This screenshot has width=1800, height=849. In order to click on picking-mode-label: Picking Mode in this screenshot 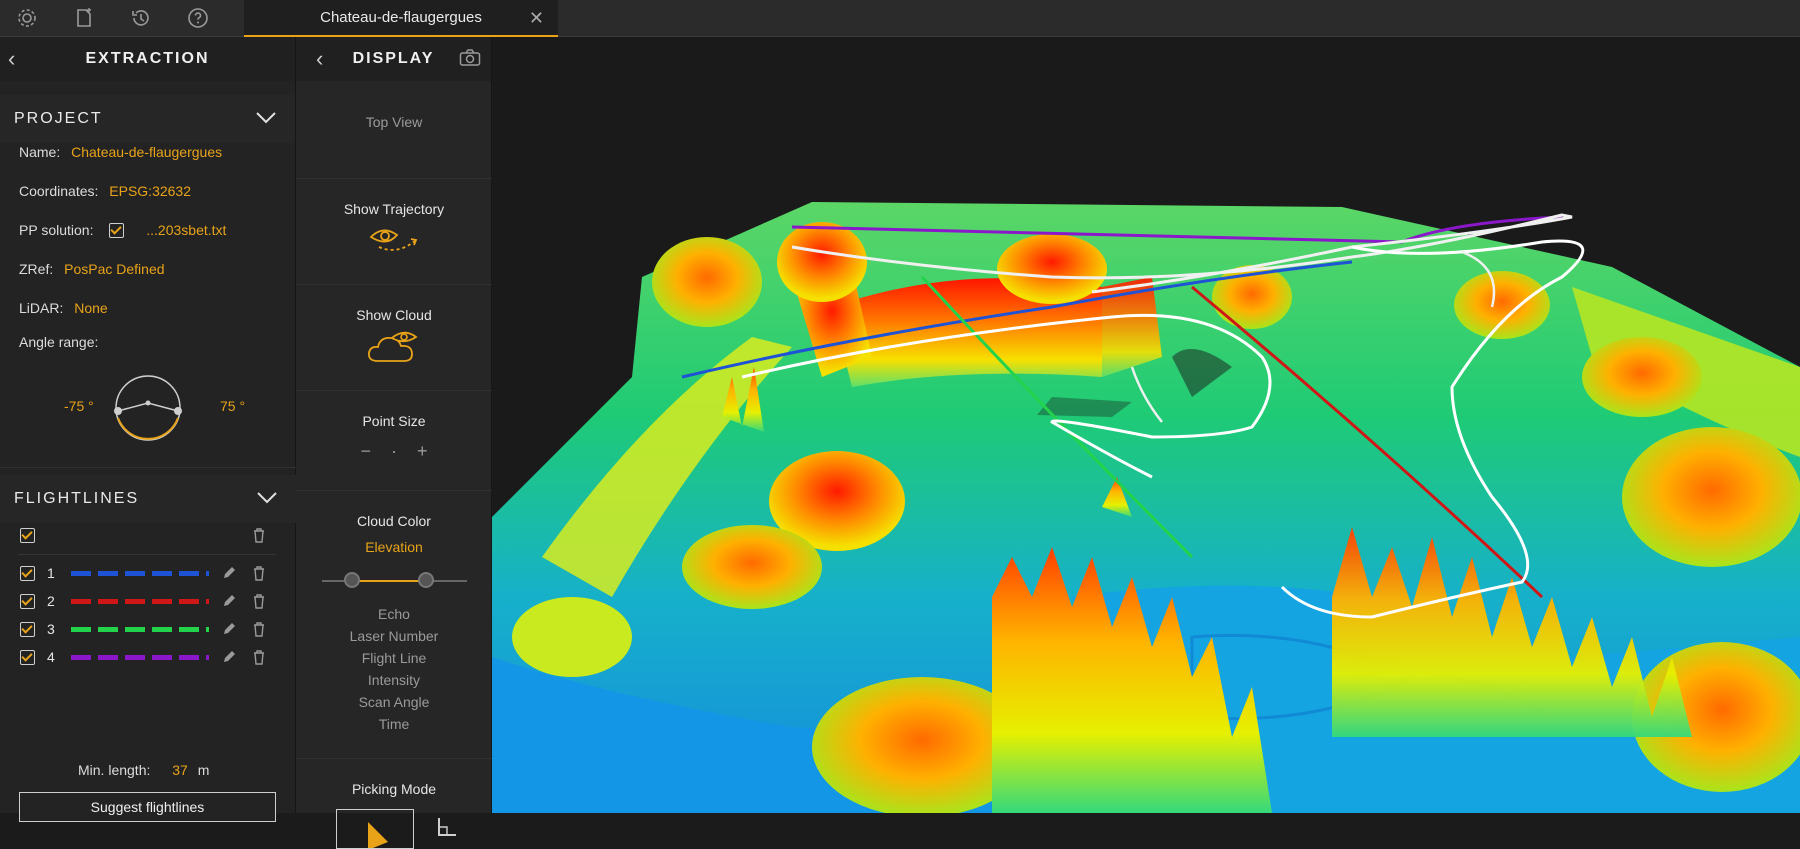, I will do `click(394, 789)`.